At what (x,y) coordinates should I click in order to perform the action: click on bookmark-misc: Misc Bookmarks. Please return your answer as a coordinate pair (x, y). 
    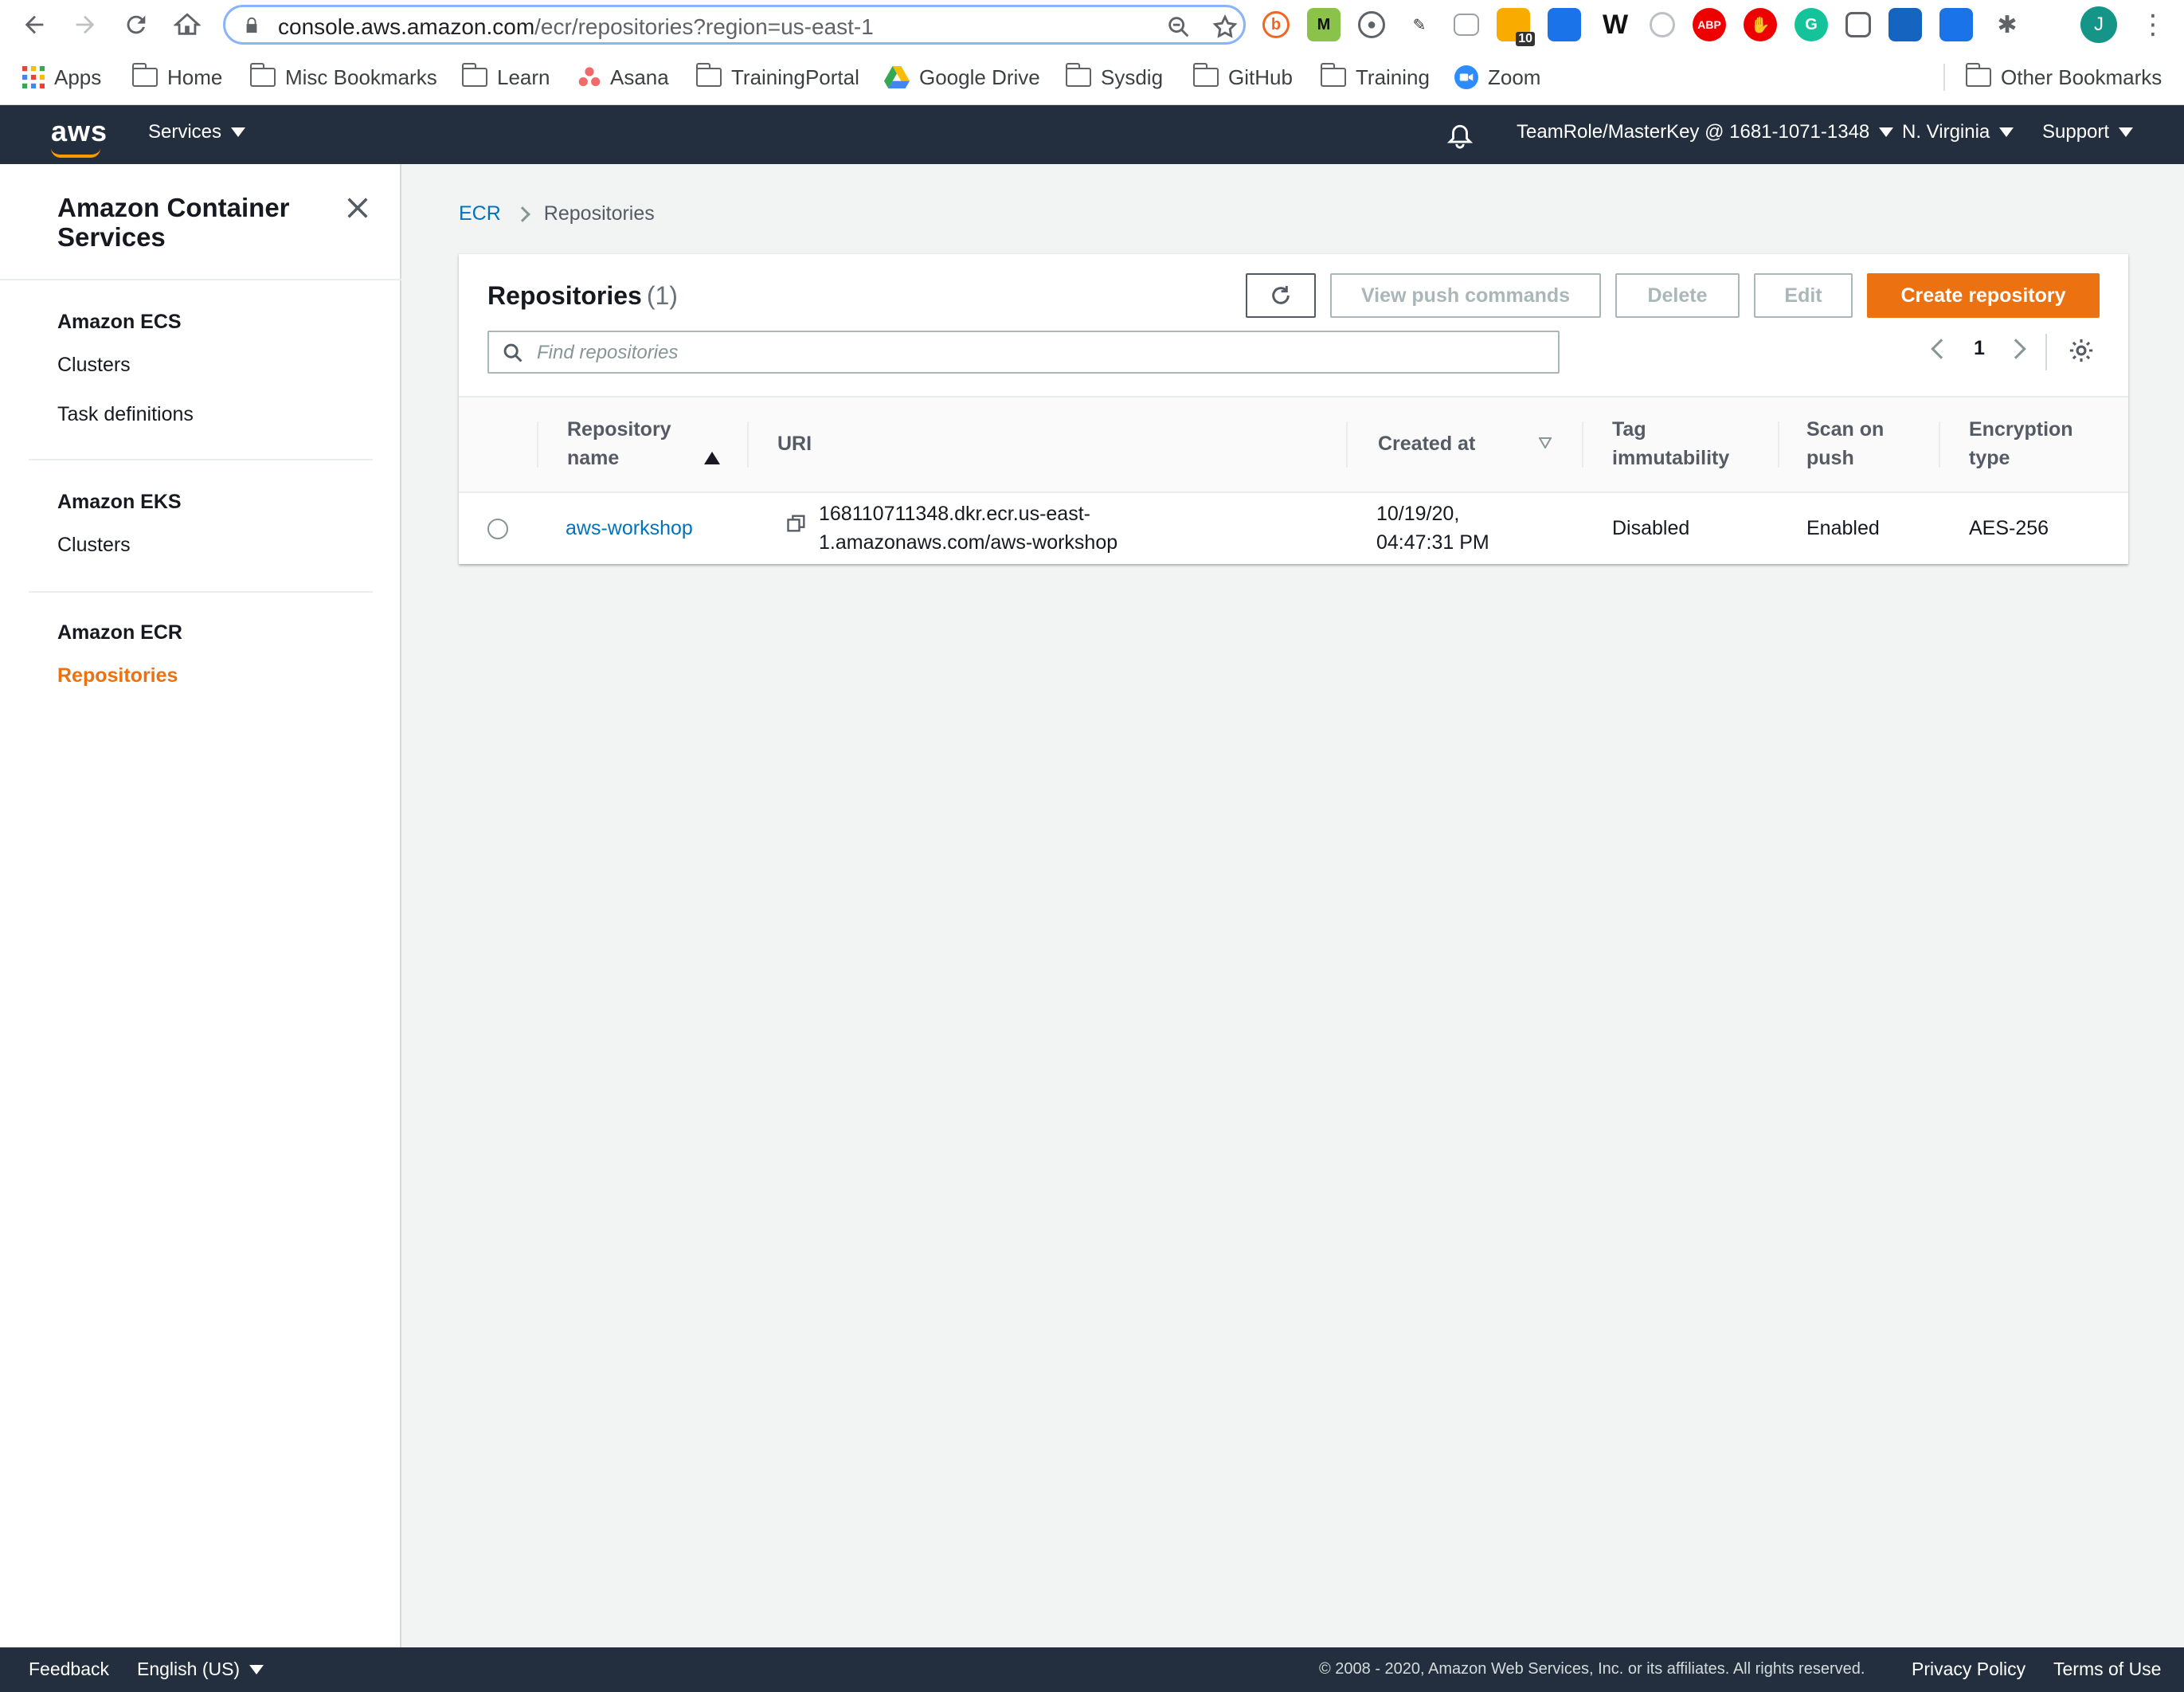
    Looking at the image, I should click on (343, 77).